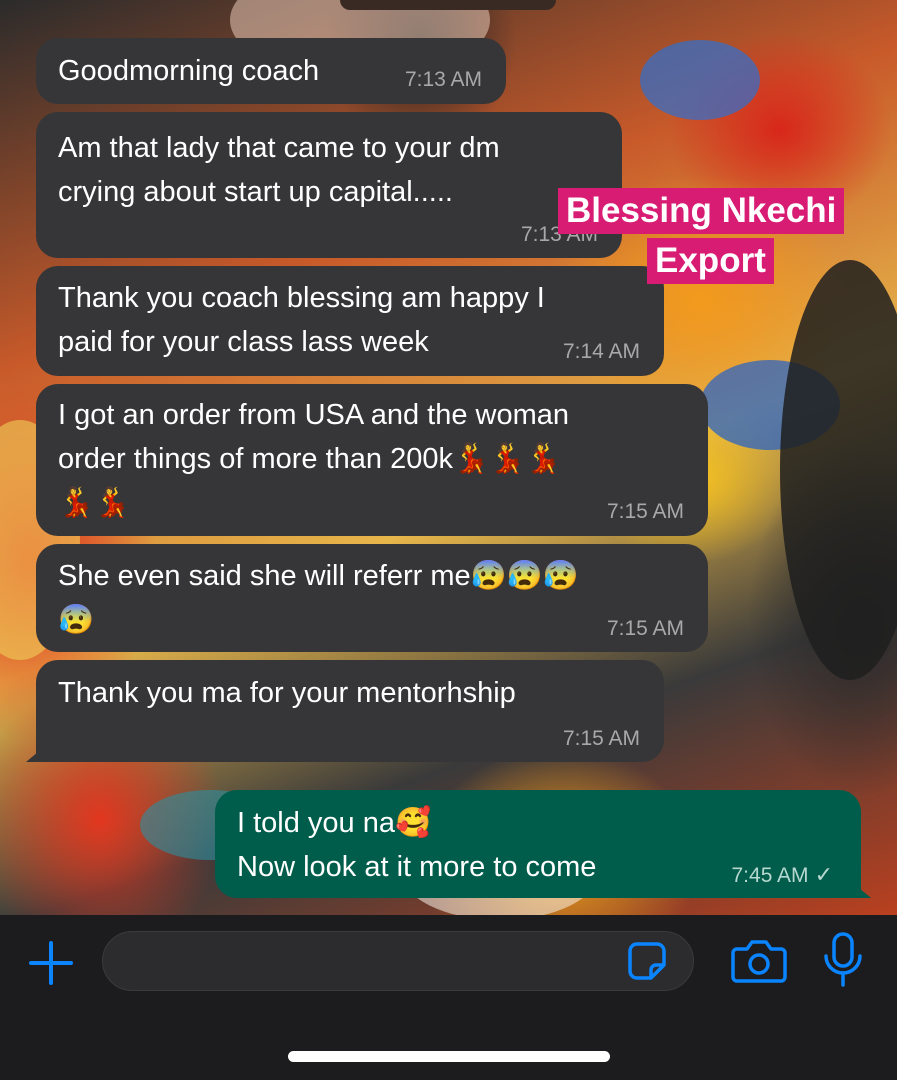  I want to click on message-input, so click(398, 961).